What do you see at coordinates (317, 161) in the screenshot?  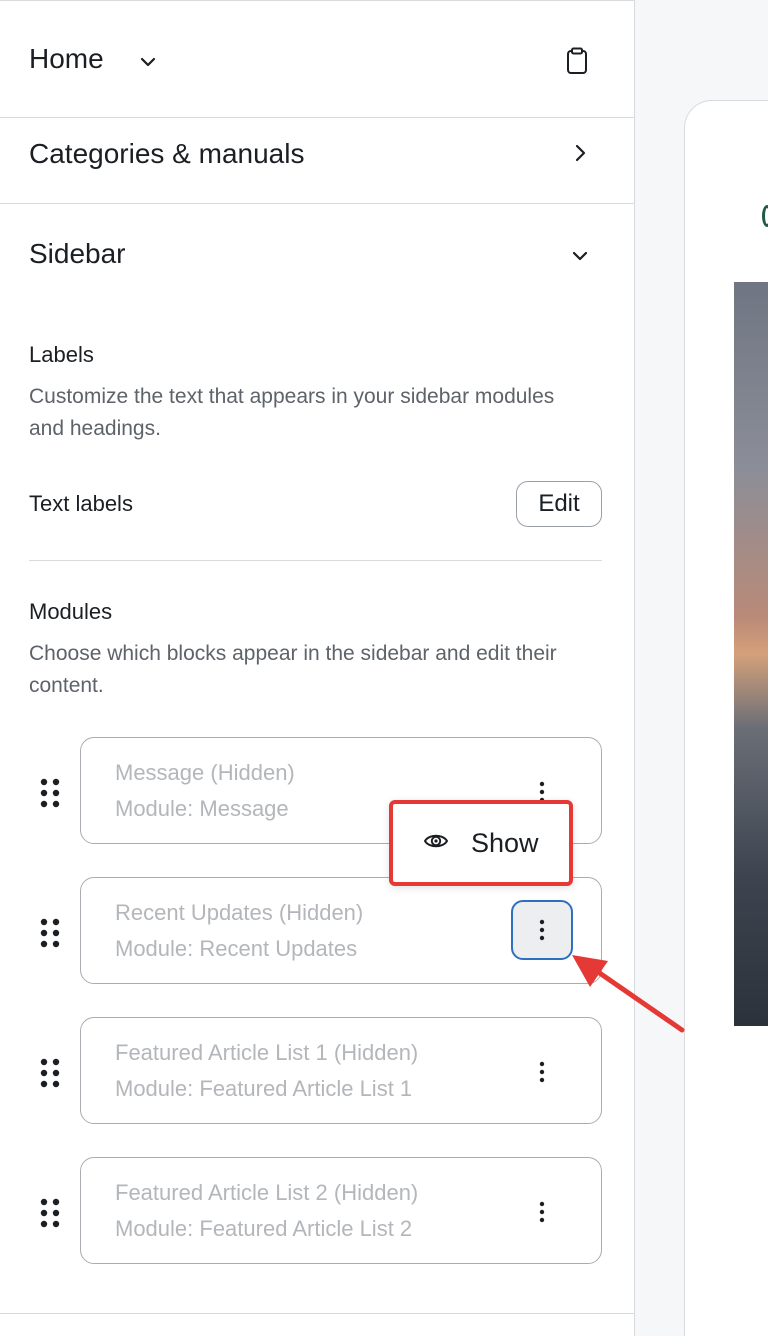 I see `categories-manuals-row: Categories & manuals` at bounding box center [317, 161].